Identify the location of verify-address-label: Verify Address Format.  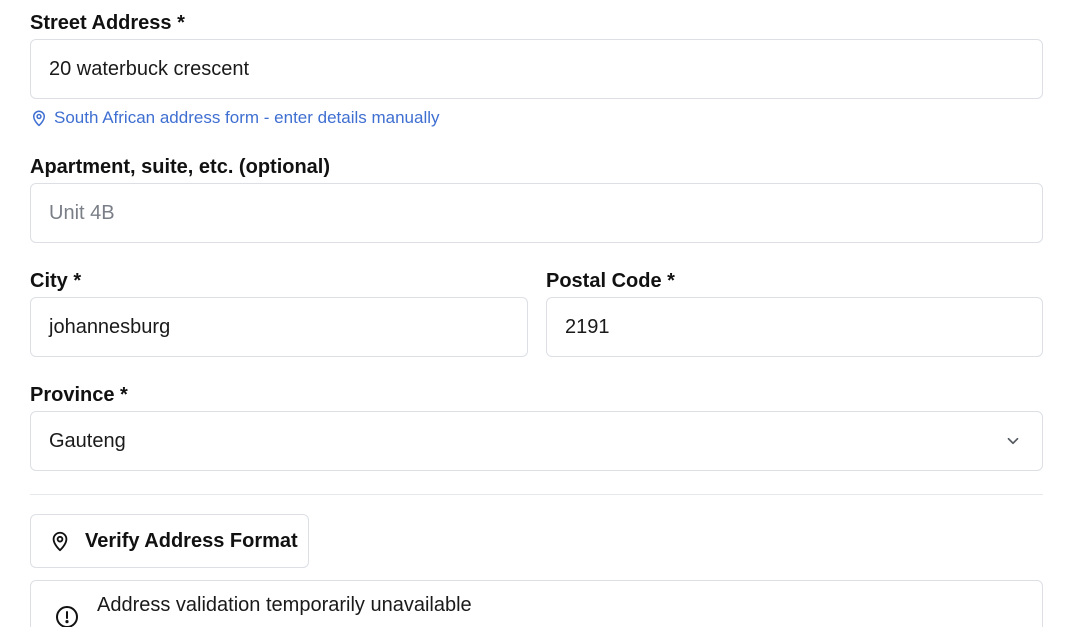
(191, 540).